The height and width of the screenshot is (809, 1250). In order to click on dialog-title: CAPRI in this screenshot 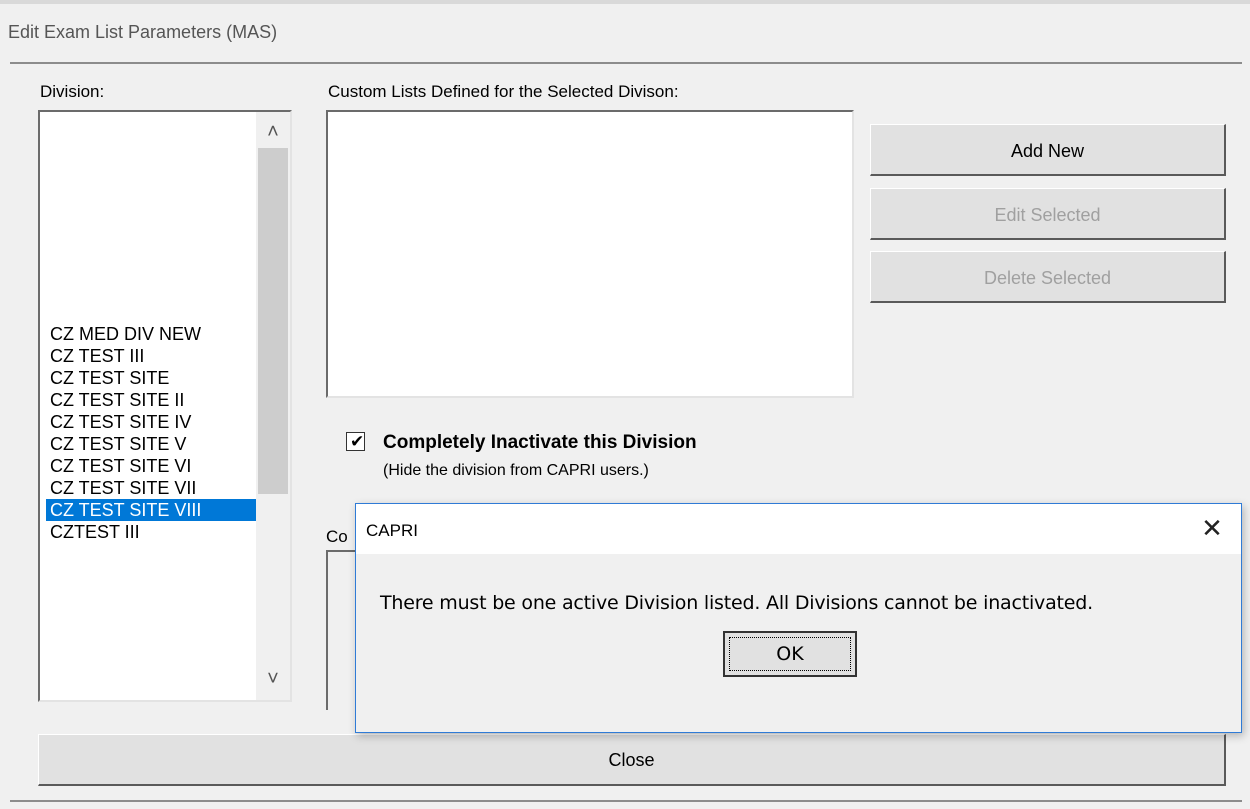, I will do `click(392, 530)`.